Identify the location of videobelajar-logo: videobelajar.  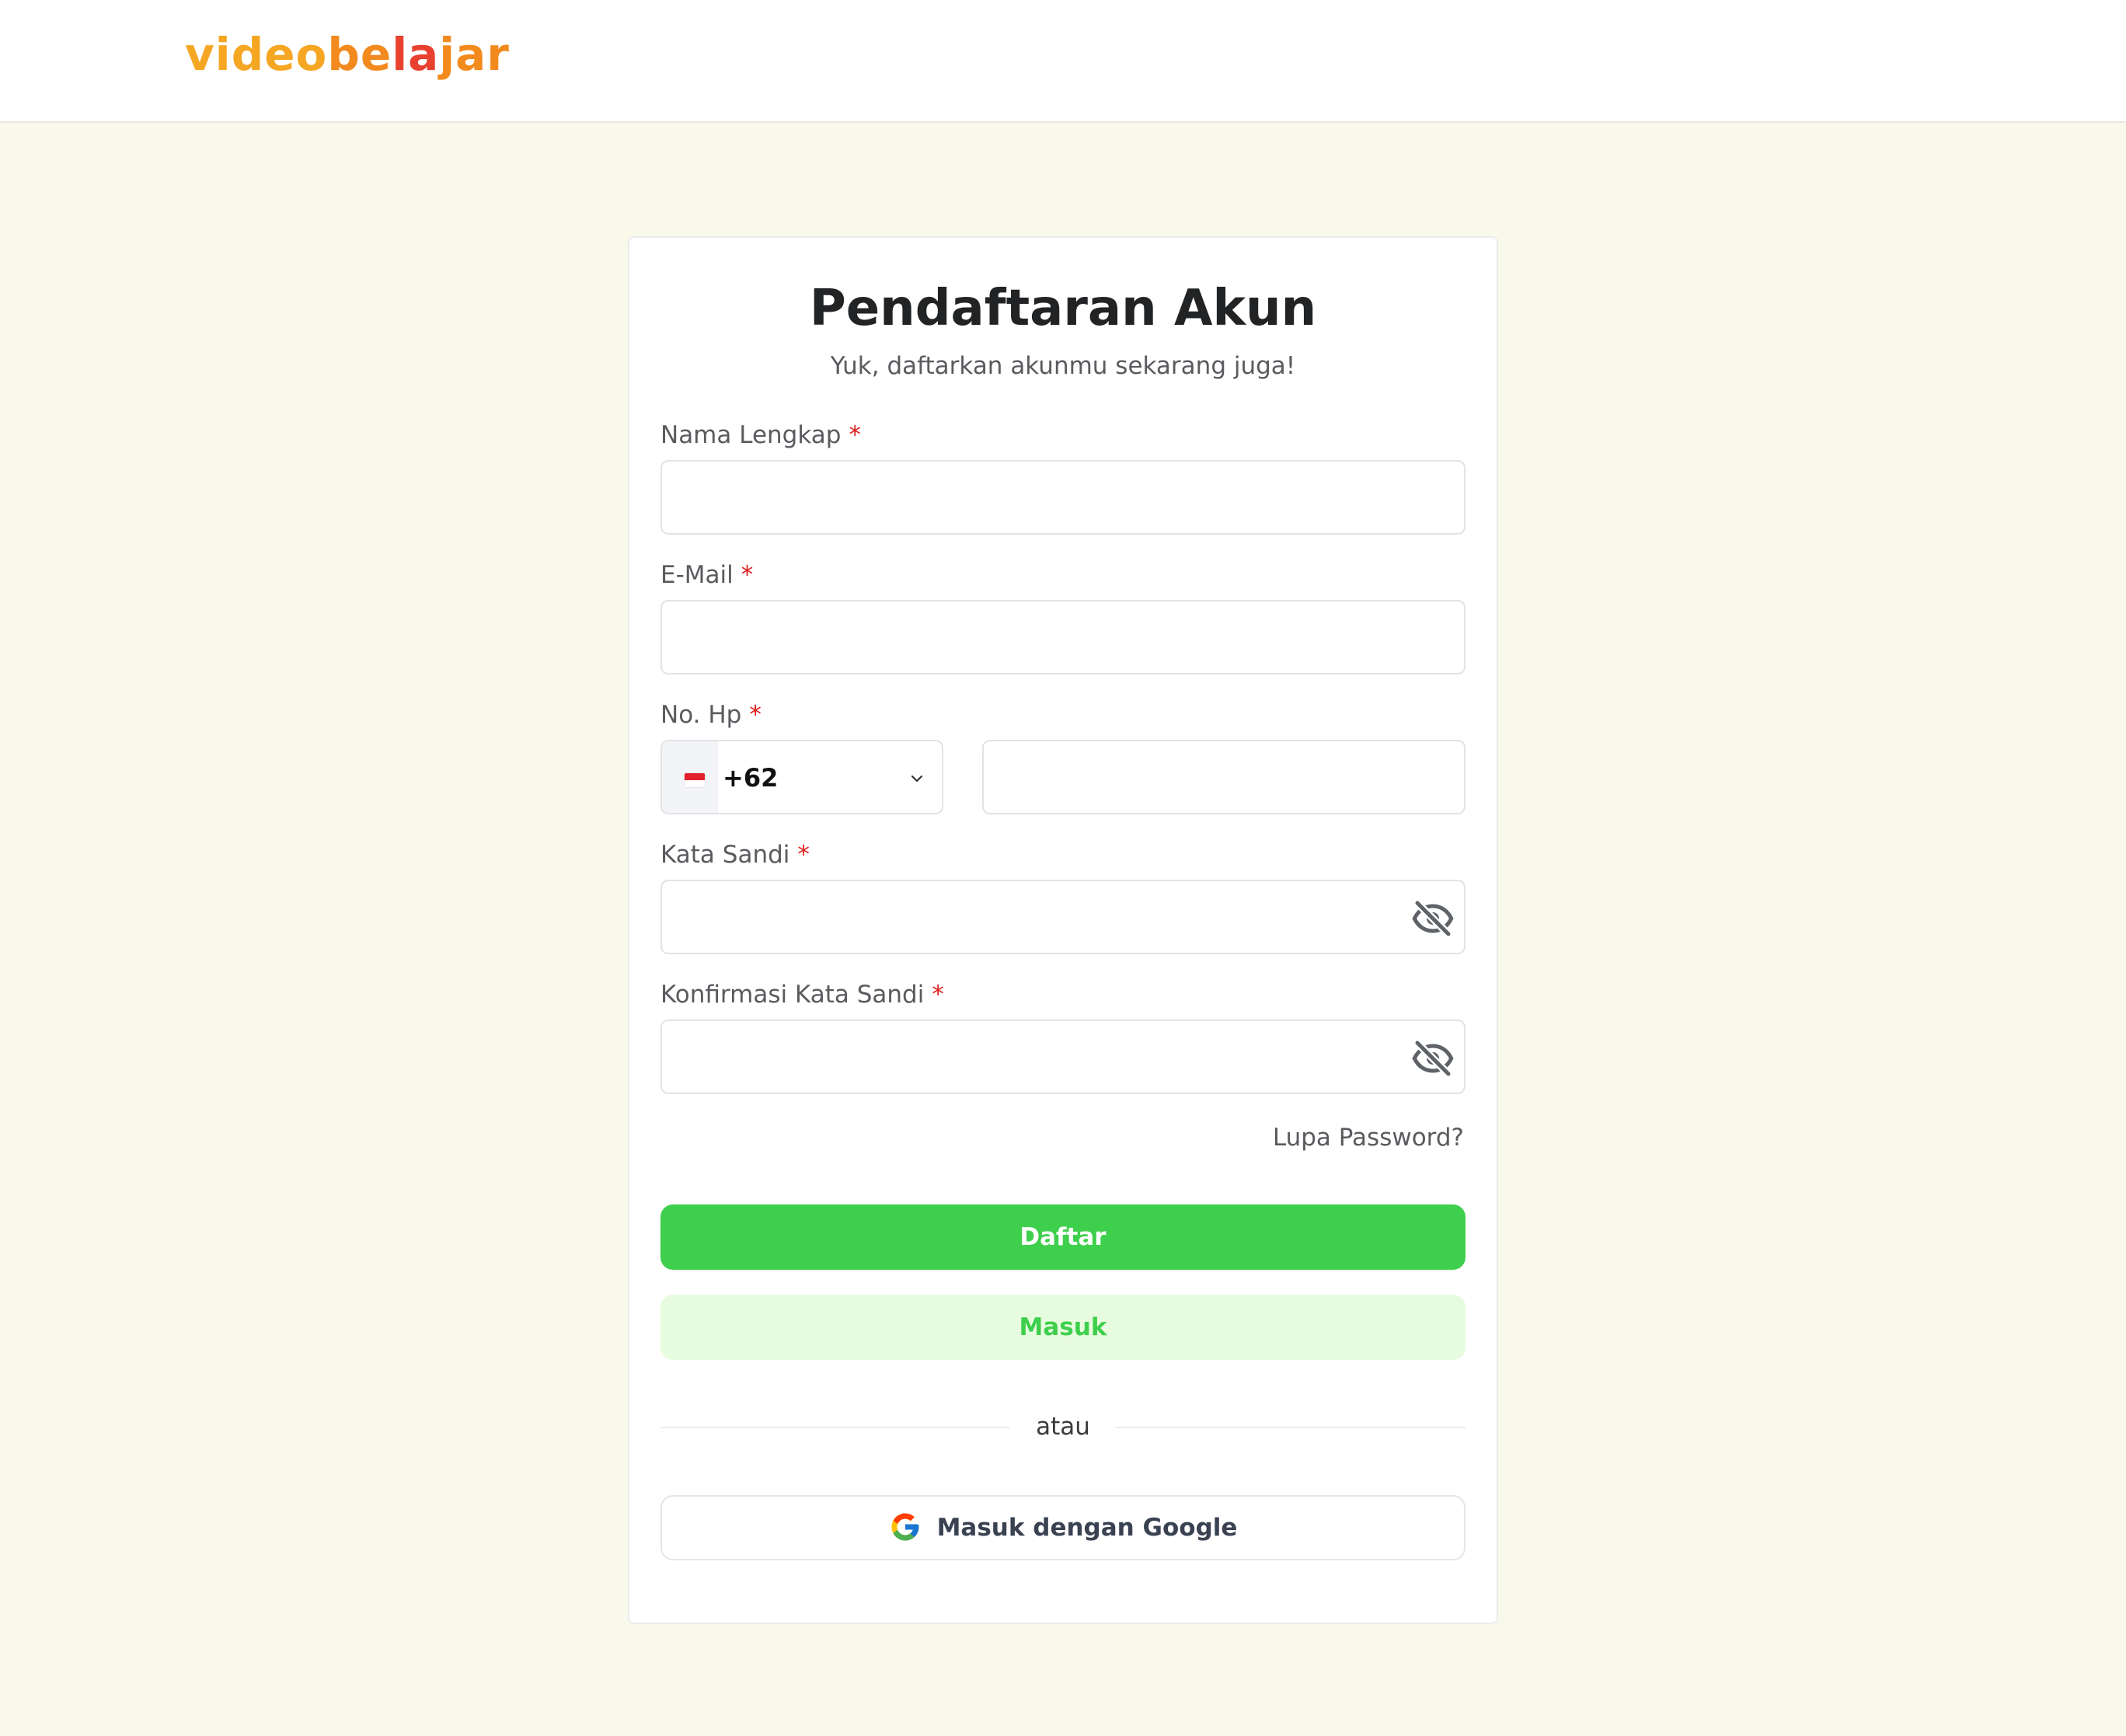
(347, 54).